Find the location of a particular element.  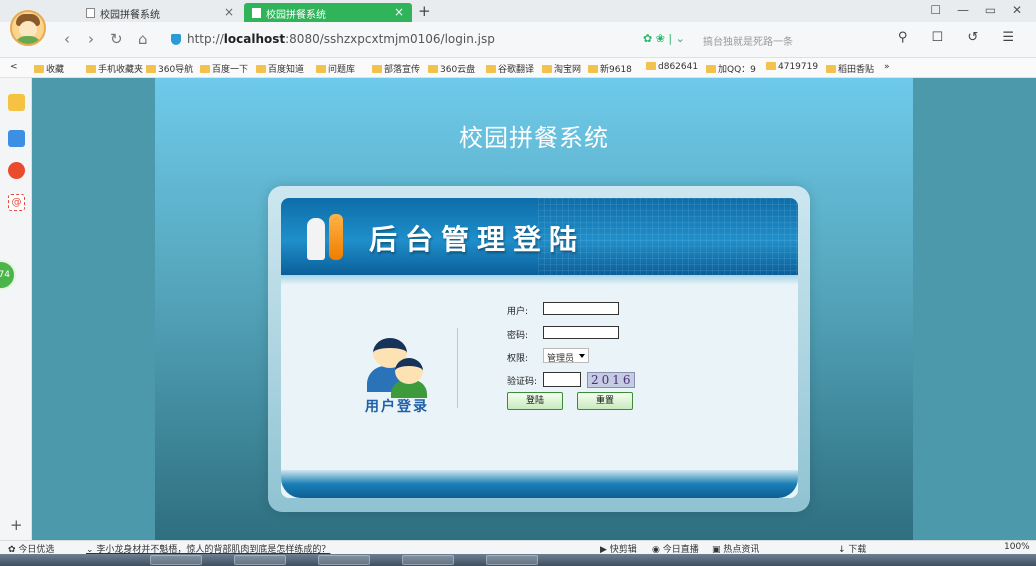

screwdriver-icon is located at coordinates (336, 237).